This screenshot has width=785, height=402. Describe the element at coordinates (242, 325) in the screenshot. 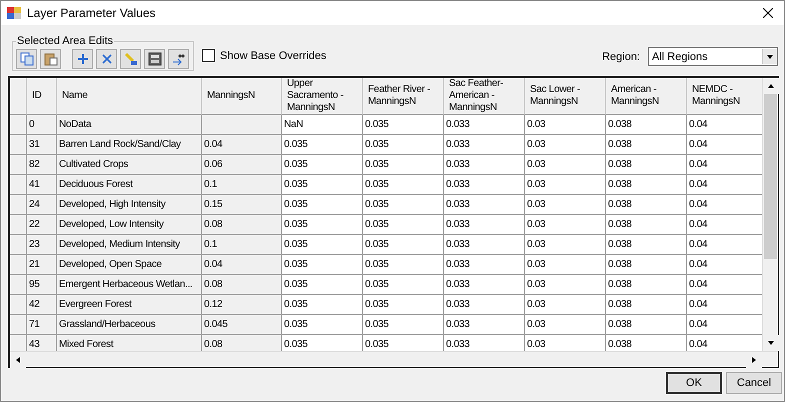

I see `table-cell: 0.045` at that location.